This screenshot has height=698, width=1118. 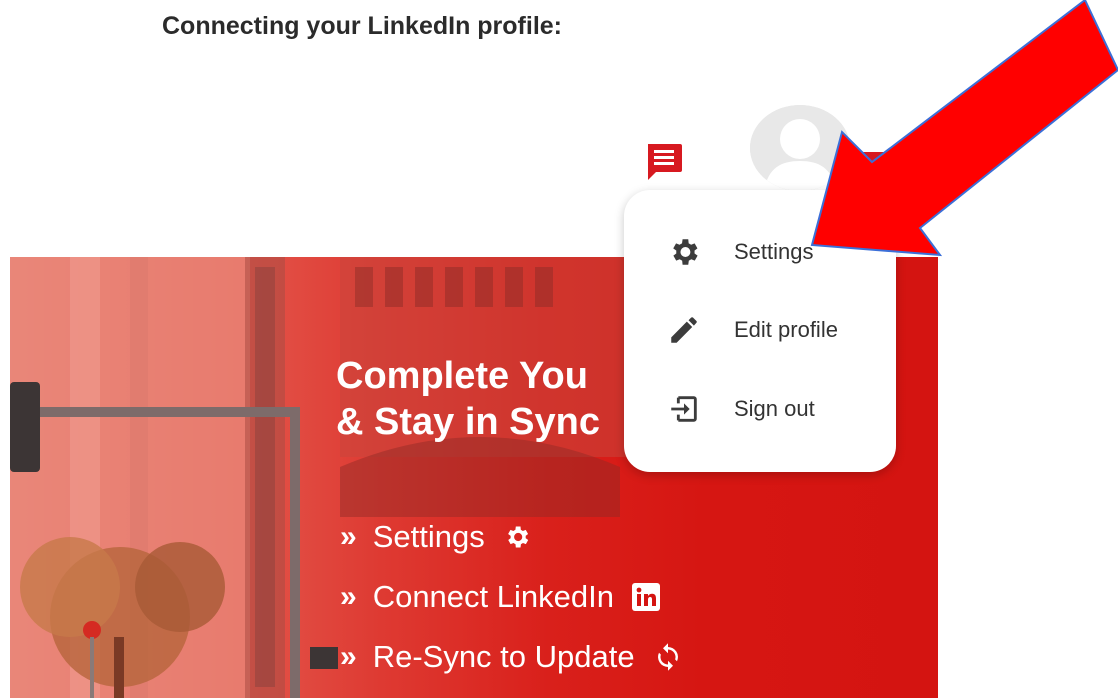 I want to click on menu-item-label: Sign out, so click(x=774, y=408).